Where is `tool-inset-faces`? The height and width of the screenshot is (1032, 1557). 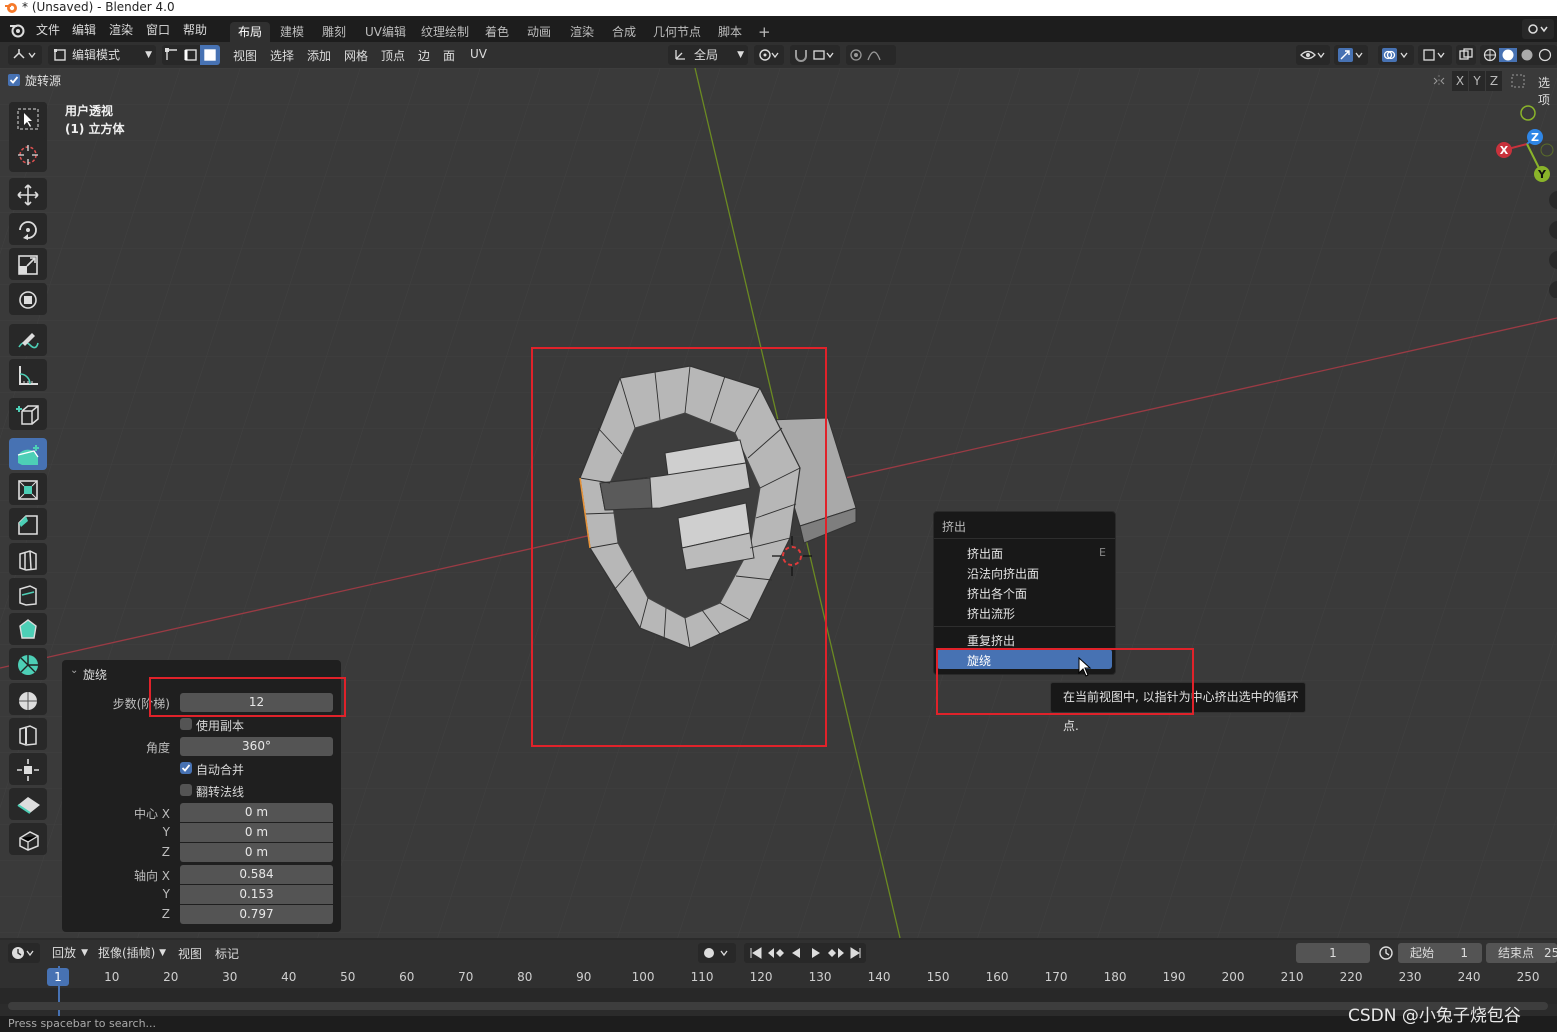
tool-inset-faces is located at coordinates (28, 489).